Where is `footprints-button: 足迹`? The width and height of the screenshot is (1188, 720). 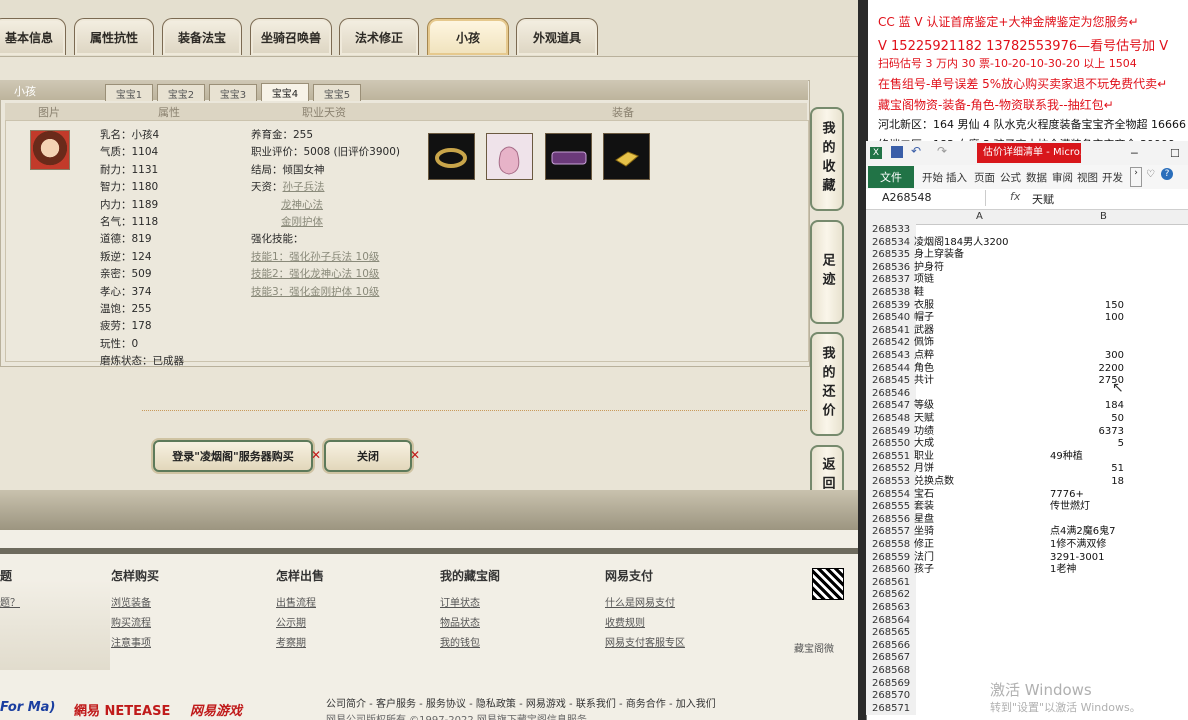 footprints-button: 足迹 is located at coordinates (827, 272).